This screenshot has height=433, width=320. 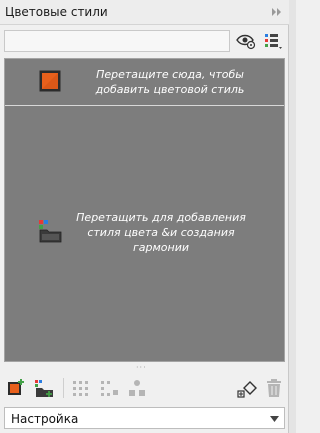 I want to click on bottom-toolbar, so click(x=144, y=388).